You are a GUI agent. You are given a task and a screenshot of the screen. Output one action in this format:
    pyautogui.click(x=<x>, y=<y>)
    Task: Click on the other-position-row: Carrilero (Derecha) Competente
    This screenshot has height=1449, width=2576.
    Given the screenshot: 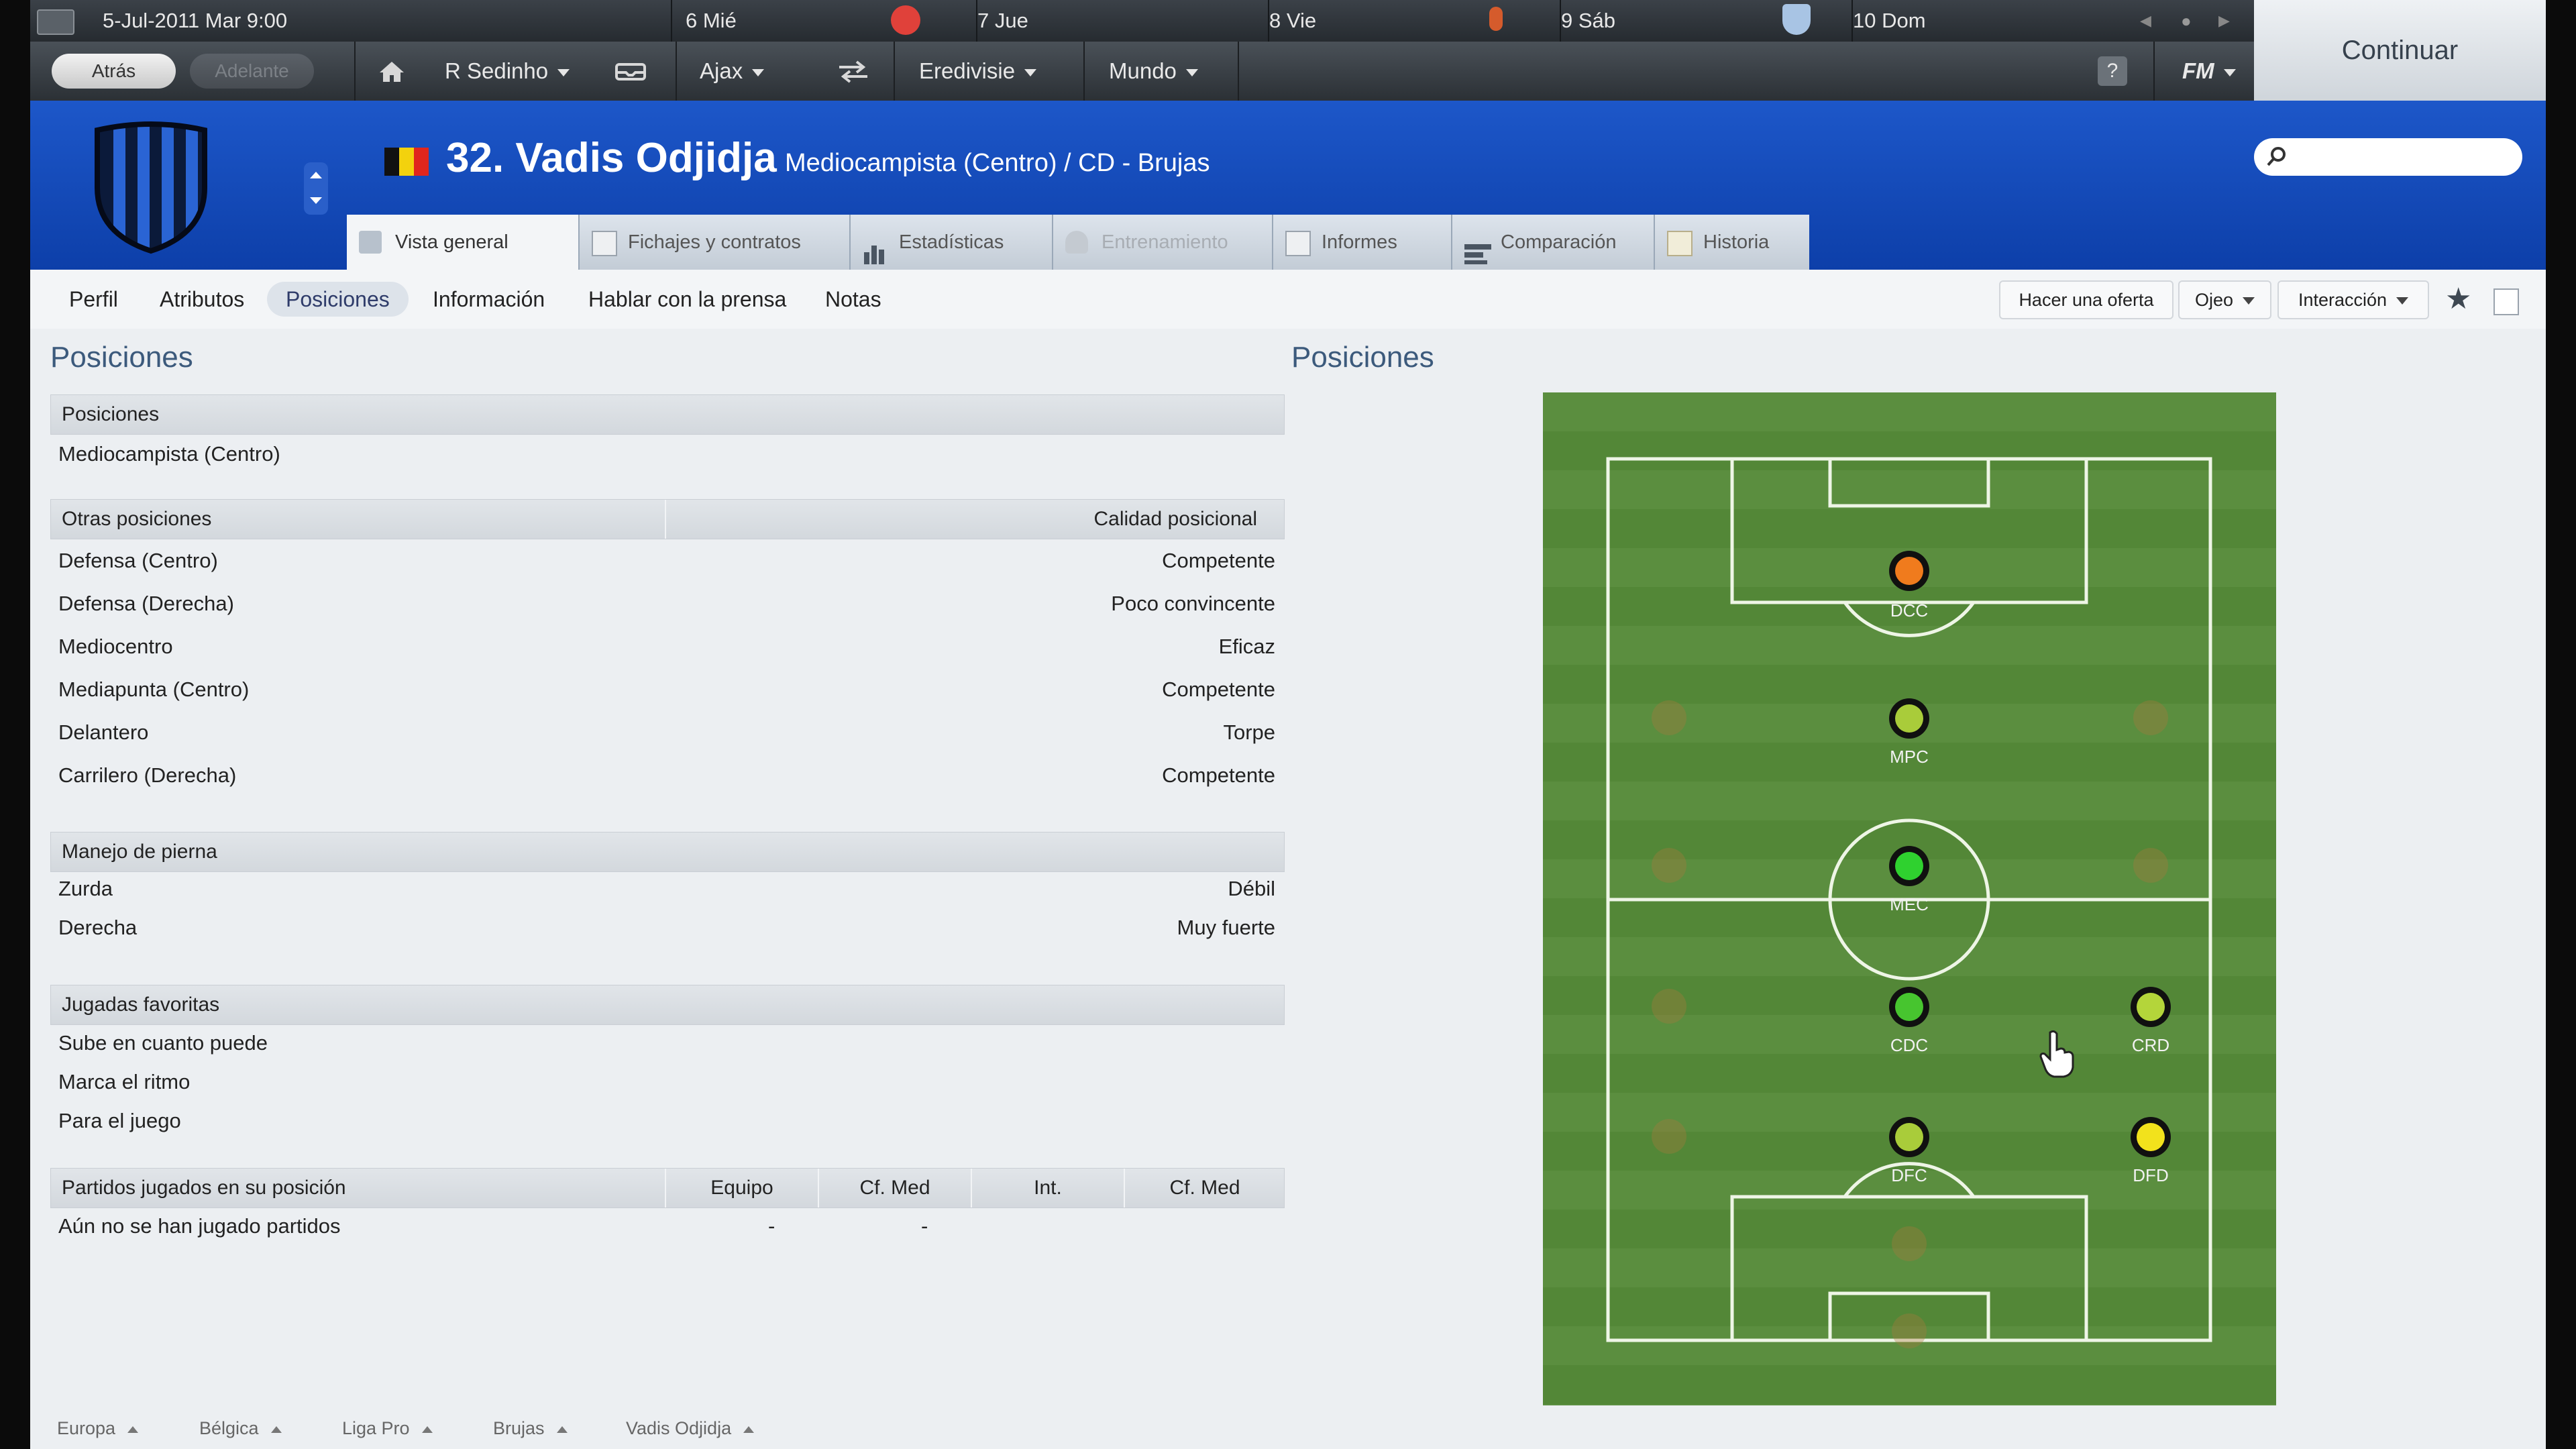 What is the action you would take?
    pyautogui.click(x=666, y=776)
    